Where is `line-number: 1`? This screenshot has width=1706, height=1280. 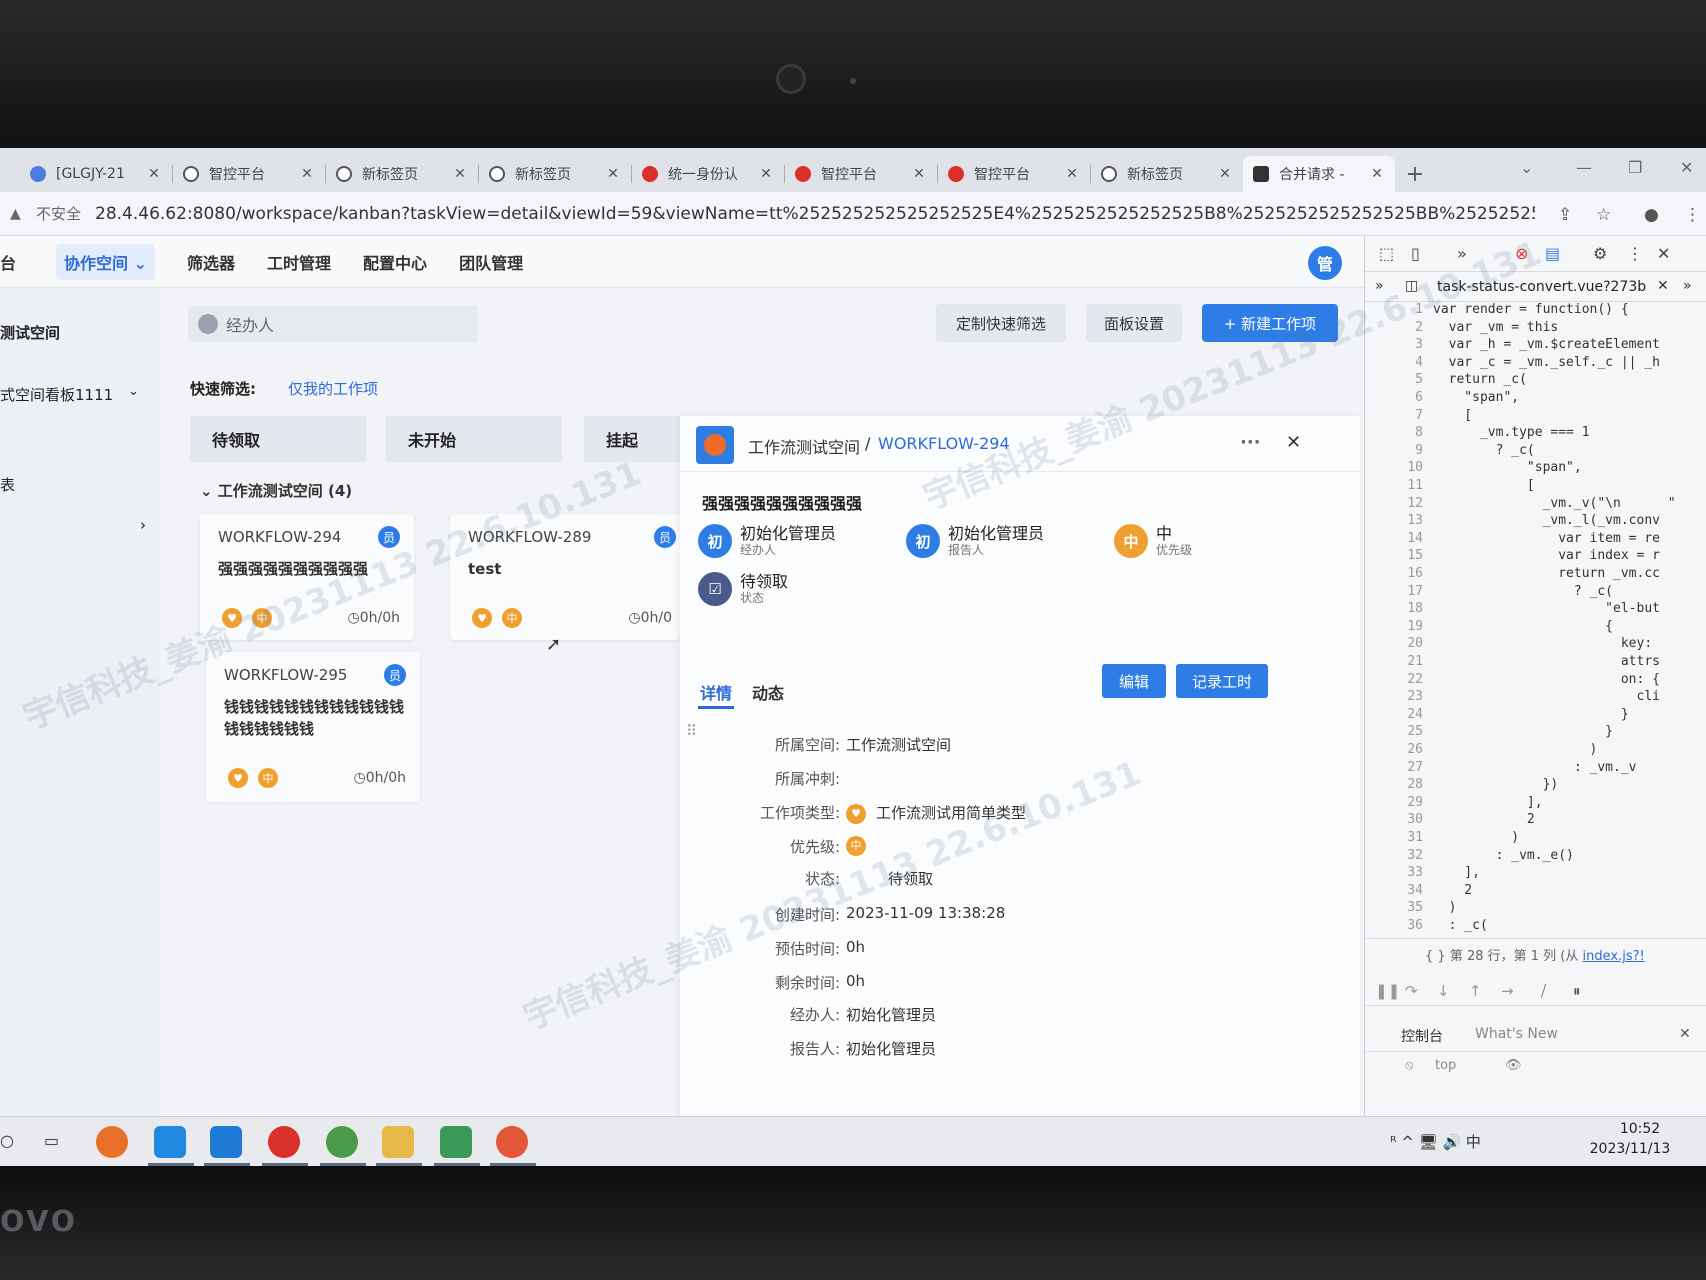 line-number: 1 is located at coordinates (1394, 309).